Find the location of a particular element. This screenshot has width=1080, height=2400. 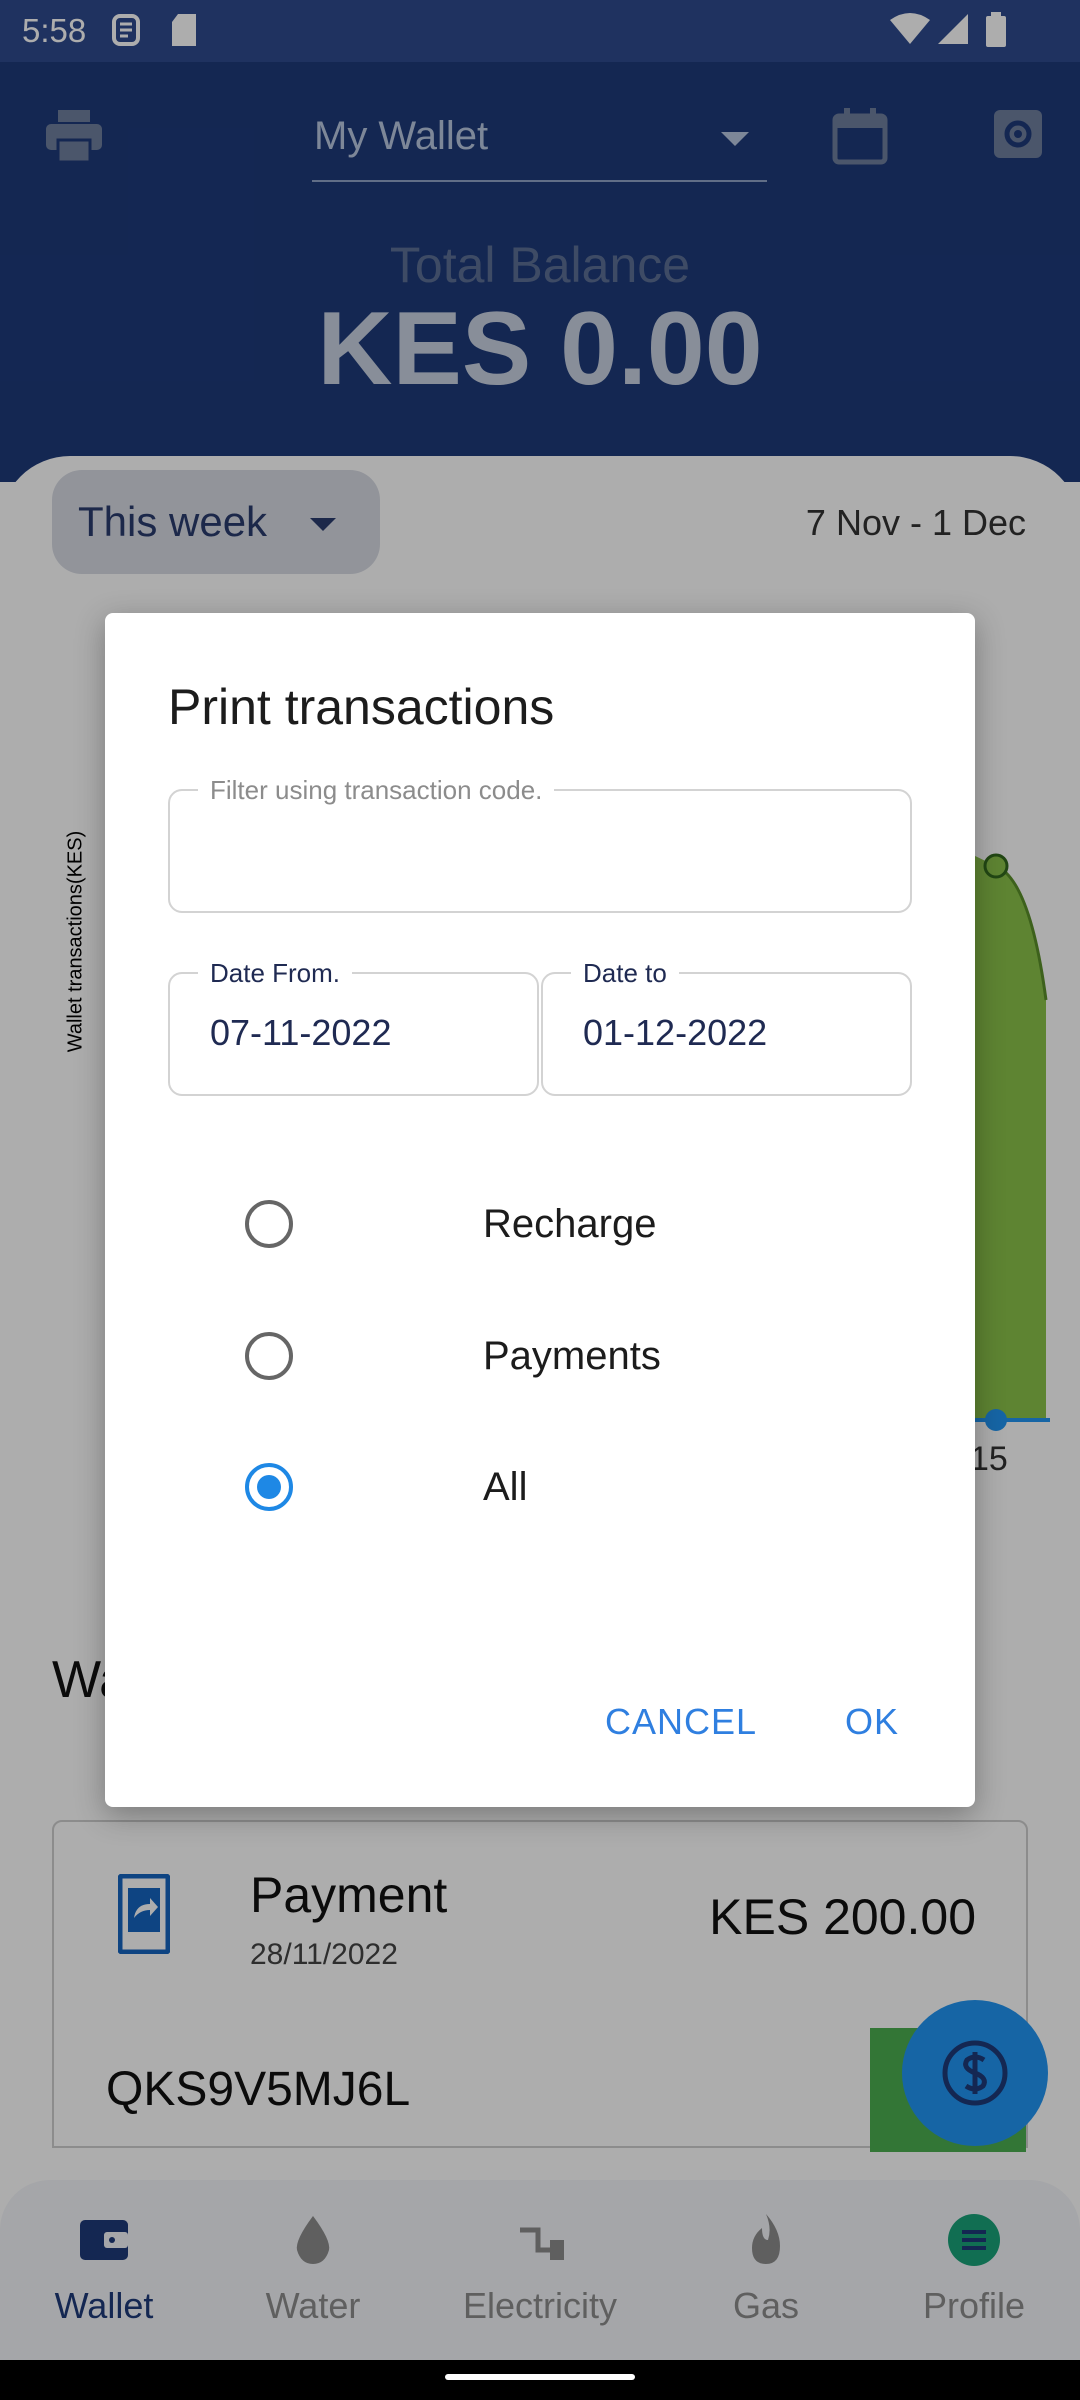

ok-button: OK is located at coordinates (872, 1722).